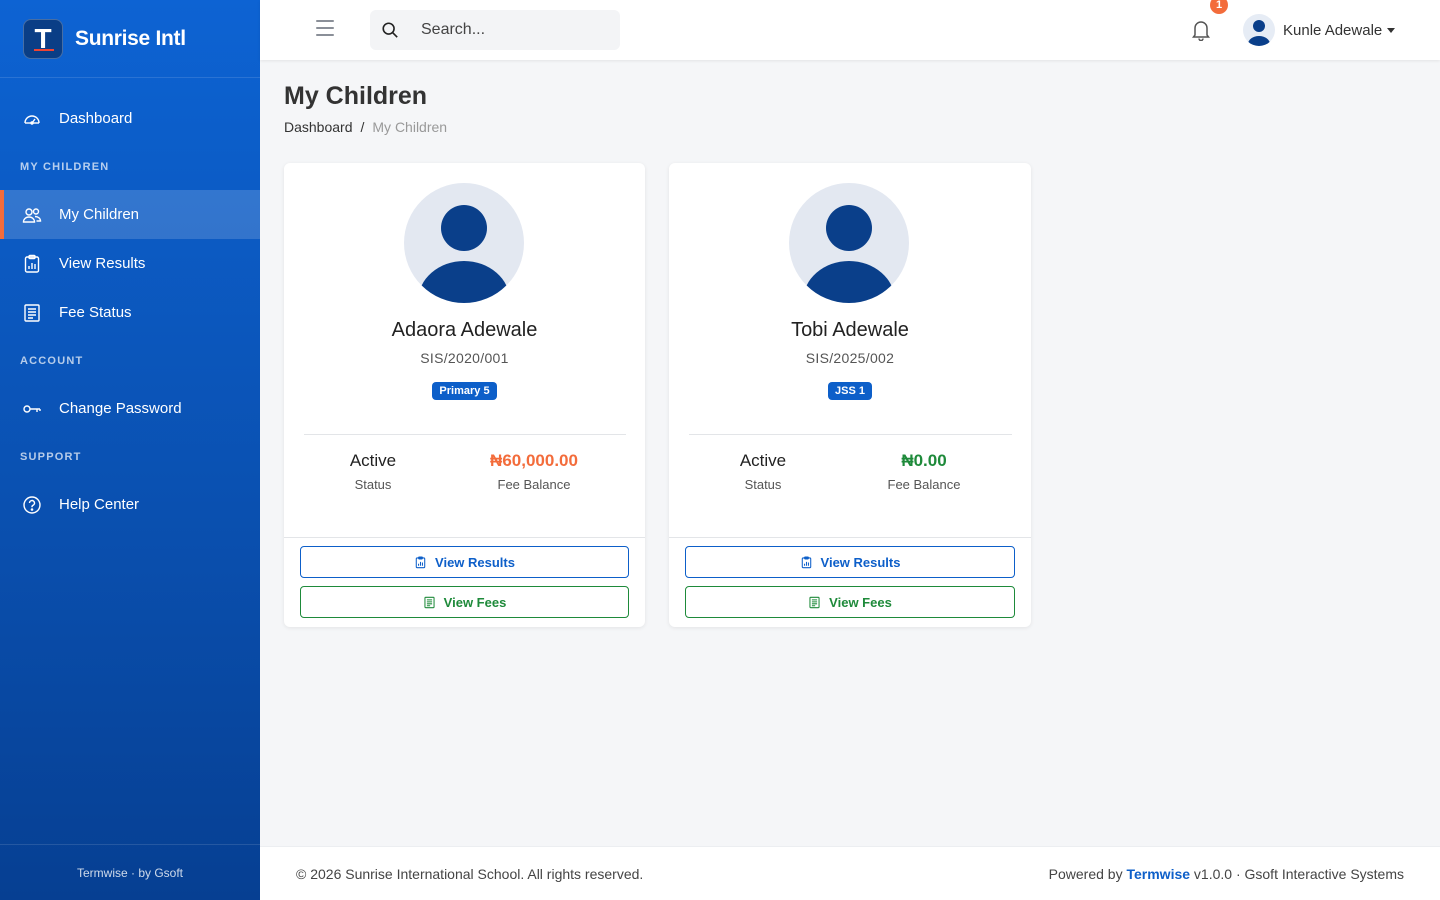 This screenshot has height=900, width=1440. What do you see at coordinates (1333, 30) in the screenshot?
I see `user-name: Kunle Adewale` at bounding box center [1333, 30].